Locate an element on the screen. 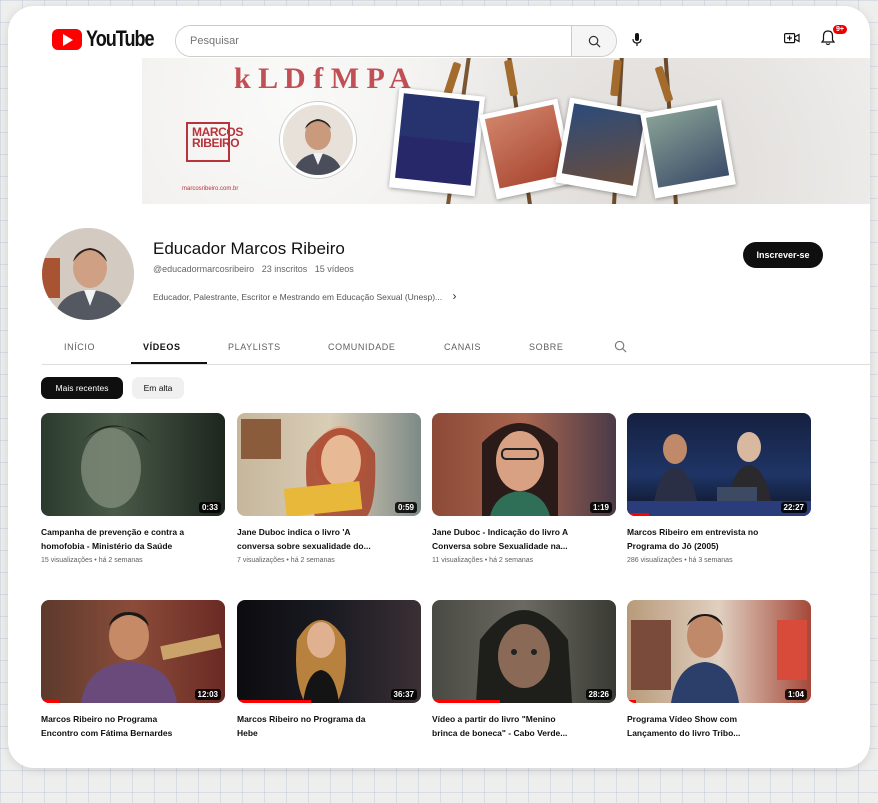 The image size is (878, 803). video-title: Marcos Ribeiro no Programa da Hebe is located at coordinates (329, 726).